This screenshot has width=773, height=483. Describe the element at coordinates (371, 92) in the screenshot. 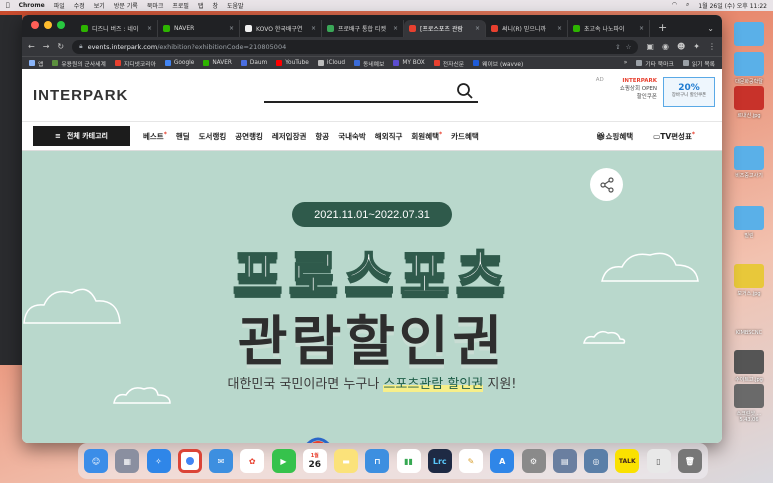

I see `site-search-input` at that location.